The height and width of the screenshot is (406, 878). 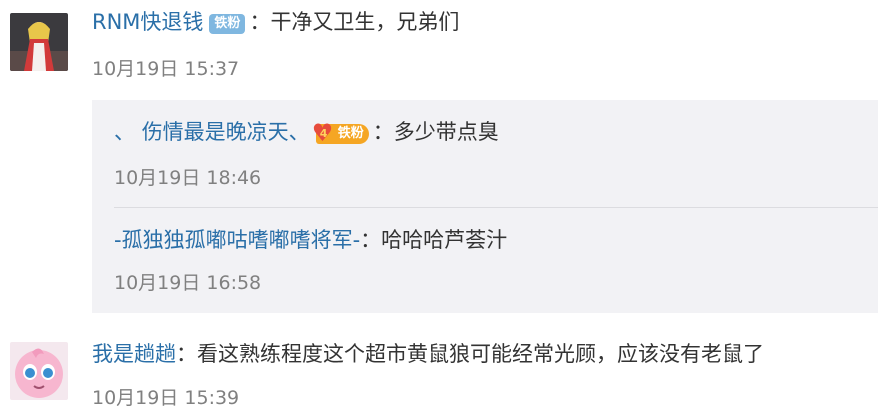 I want to click on fan-badge: ♥ 4 铁粉, so click(x=340, y=133).